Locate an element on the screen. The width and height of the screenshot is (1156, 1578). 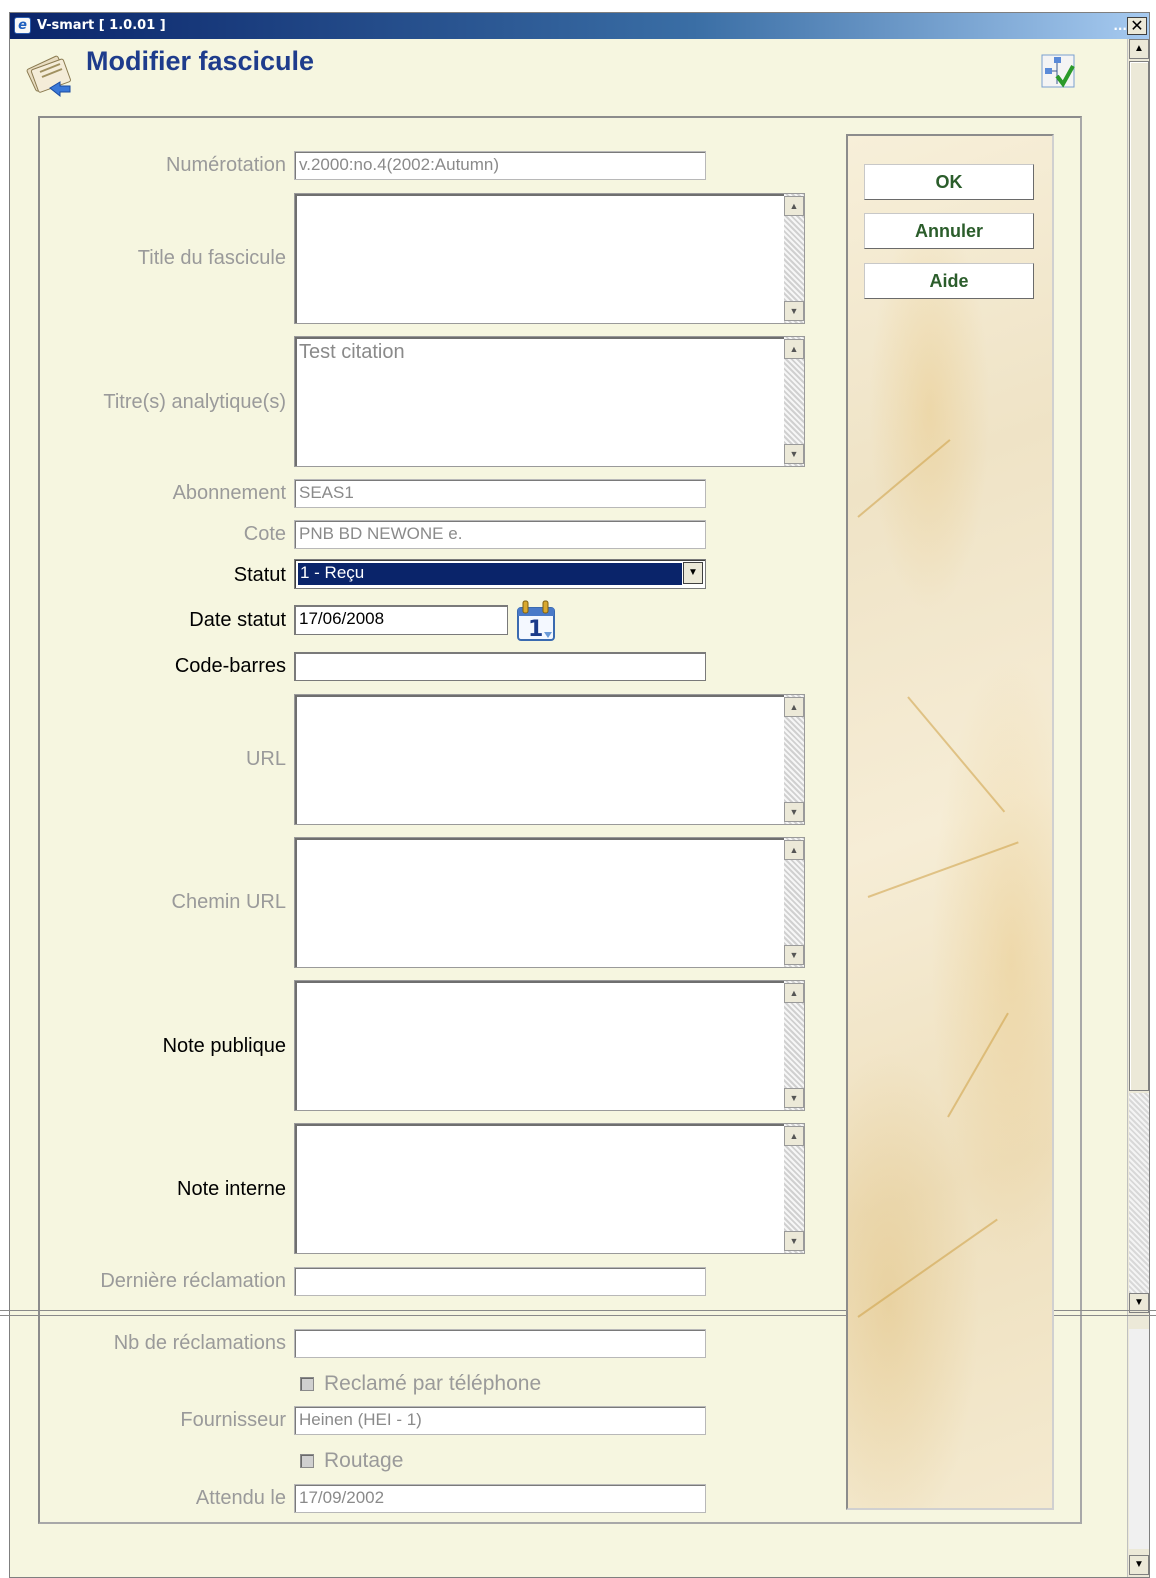
reclame-telephone-checkbox: Reclamé par téléphone is located at coordinates (420, 1384).